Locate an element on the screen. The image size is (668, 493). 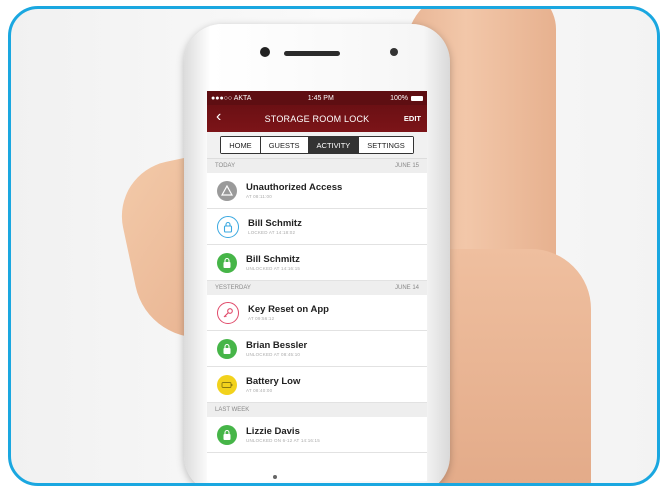
section-header: YESTERDAY JUNE 14 is located at coordinates (317, 288).